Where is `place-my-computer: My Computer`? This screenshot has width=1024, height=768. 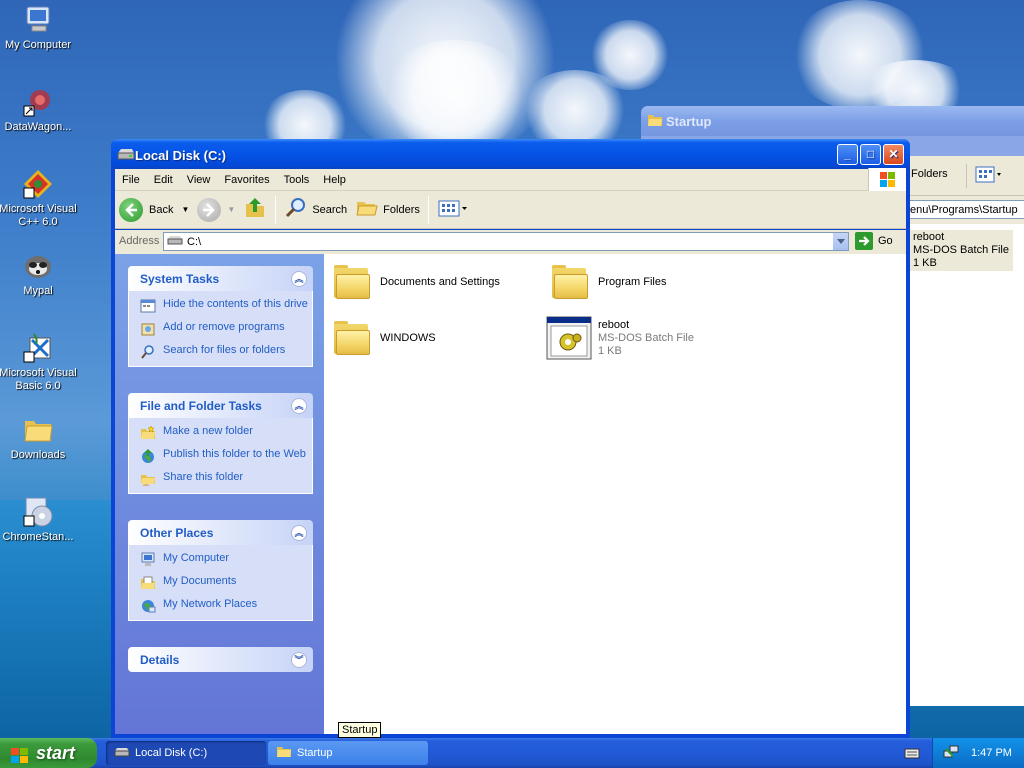 place-my-computer: My Computer is located at coordinates (226, 560).